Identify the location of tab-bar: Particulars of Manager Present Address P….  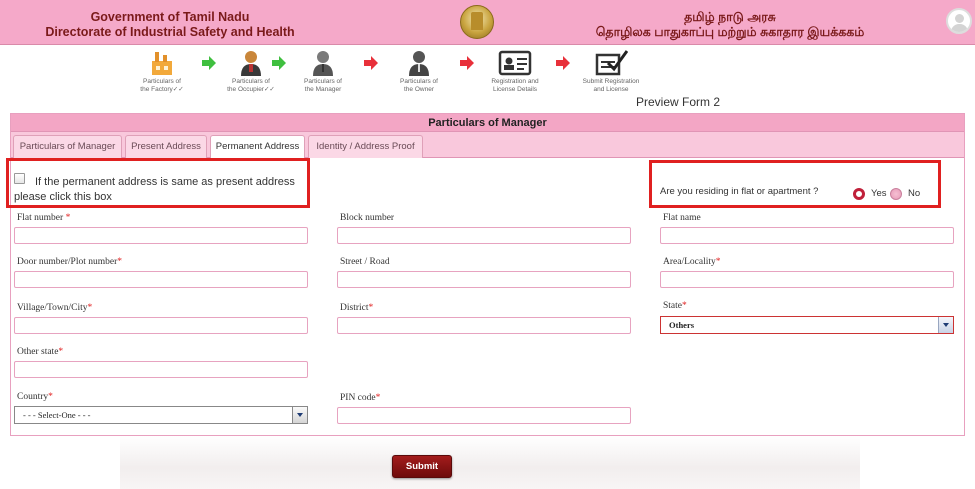
(487, 145).